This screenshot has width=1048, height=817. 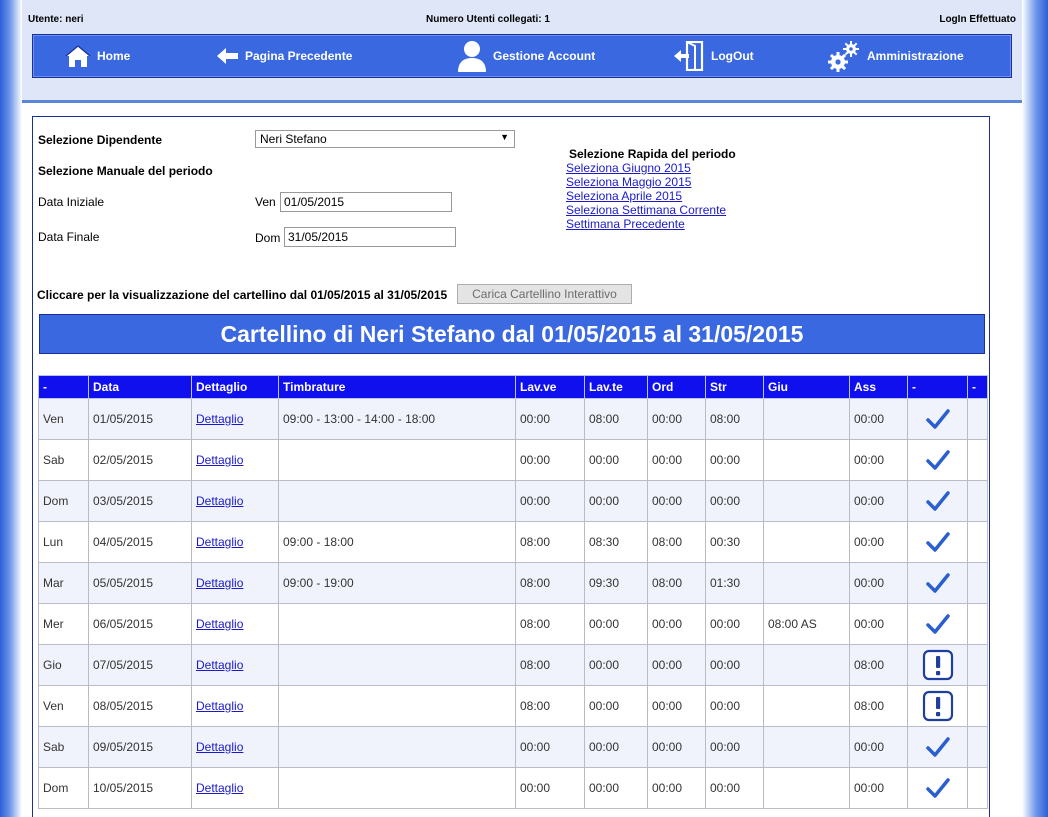 What do you see at coordinates (915, 56) in the screenshot?
I see `nav-admin-label: Amministrazione` at bounding box center [915, 56].